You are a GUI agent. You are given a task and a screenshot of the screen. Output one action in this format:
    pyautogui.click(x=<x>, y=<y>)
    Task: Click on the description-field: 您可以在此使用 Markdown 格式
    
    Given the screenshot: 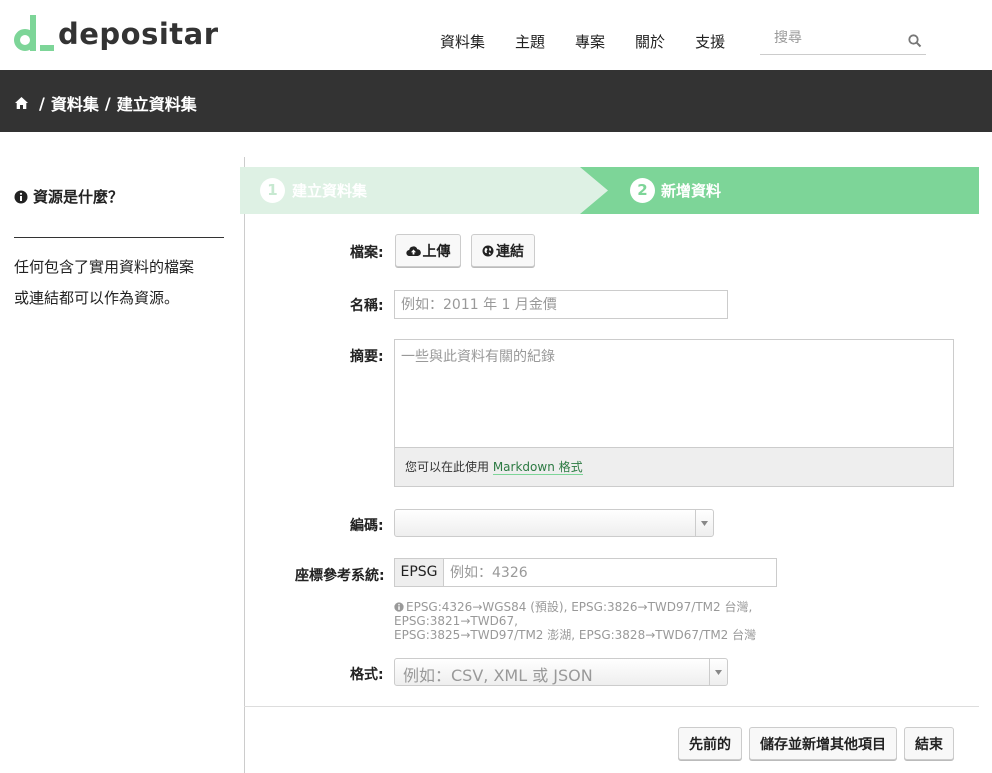 What is the action you would take?
    pyautogui.click(x=674, y=413)
    